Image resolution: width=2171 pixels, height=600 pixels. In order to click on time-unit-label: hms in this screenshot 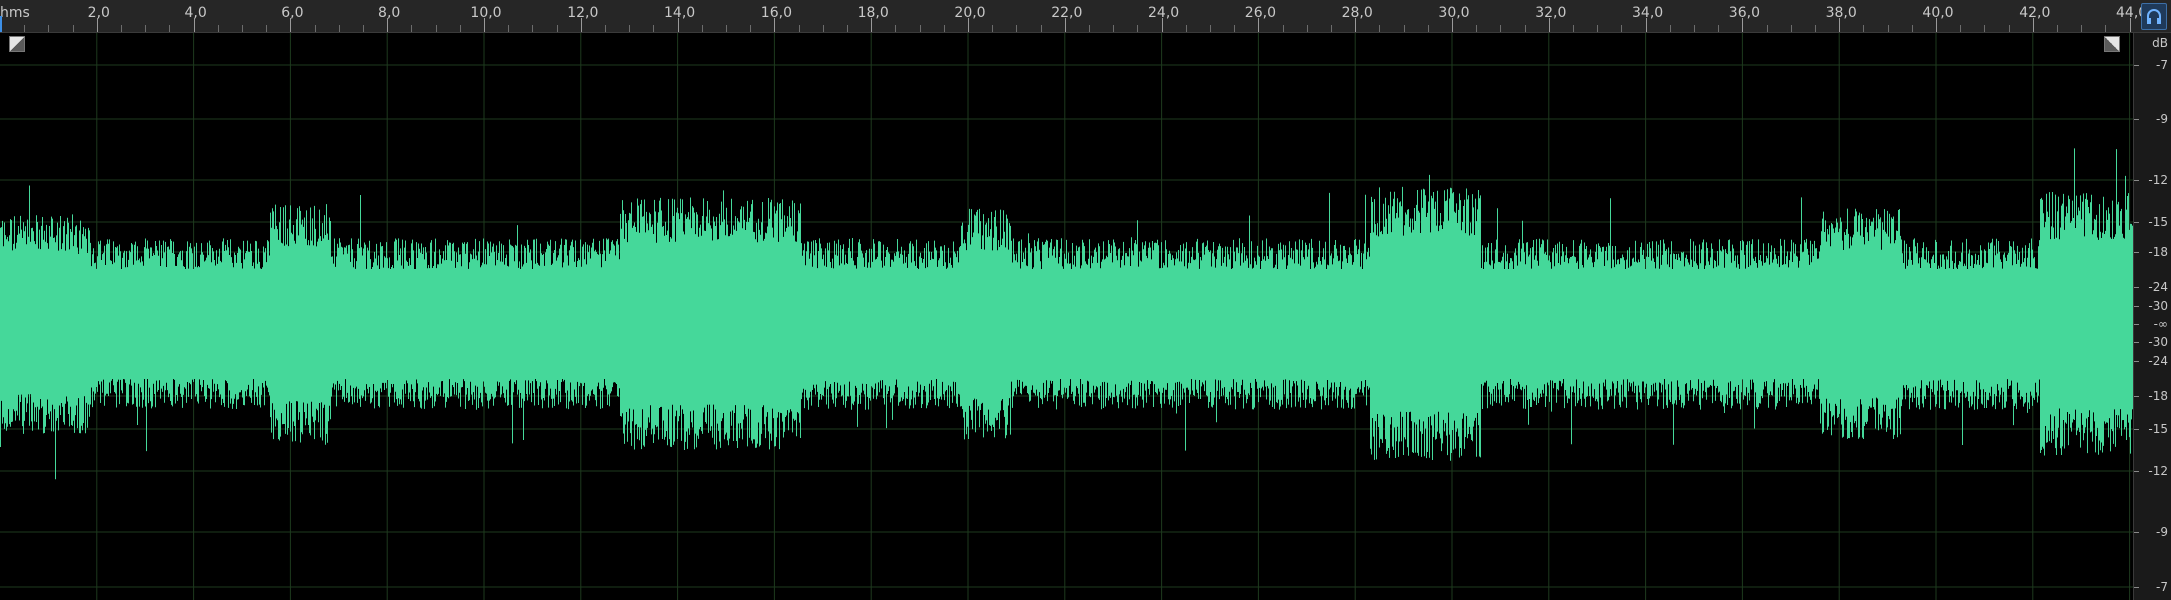, I will do `click(15, 13)`.